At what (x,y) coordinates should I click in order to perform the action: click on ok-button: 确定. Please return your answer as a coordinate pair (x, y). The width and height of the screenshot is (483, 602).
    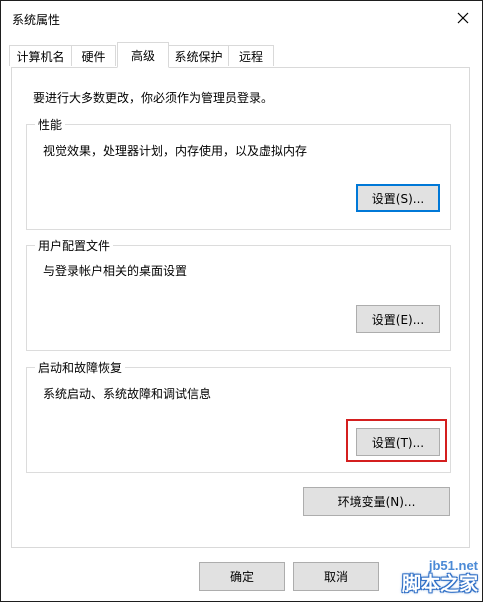
    Looking at the image, I should click on (242, 576).